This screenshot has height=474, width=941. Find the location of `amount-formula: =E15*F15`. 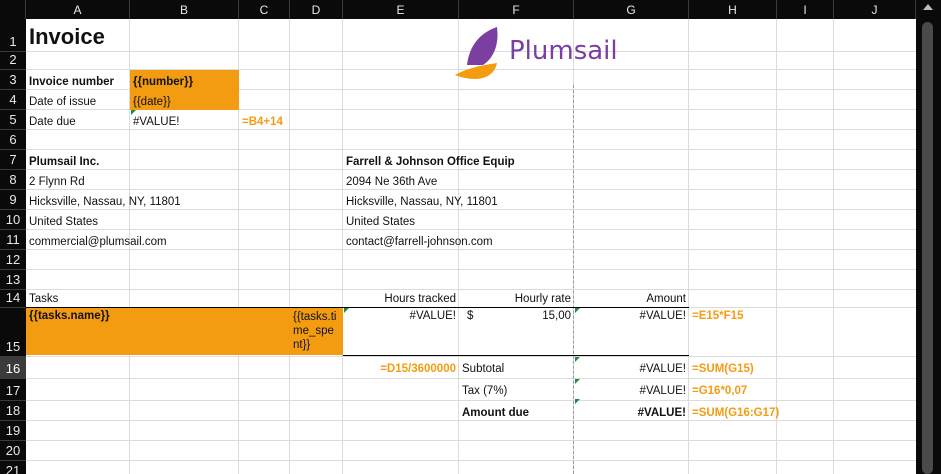

amount-formula: =E15*F15 is located at coordinates (744, 317).